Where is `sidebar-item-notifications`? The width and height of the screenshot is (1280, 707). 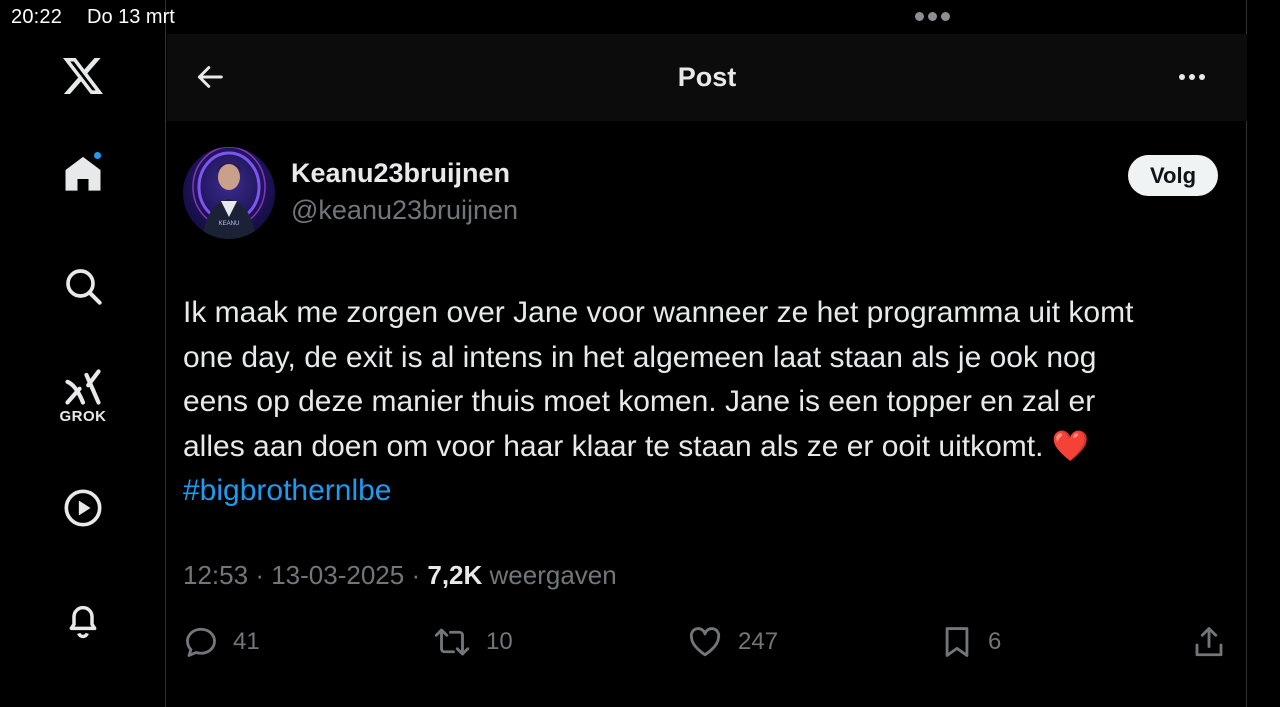 sidebar-item-notifications is located at coordinates (83, 620).